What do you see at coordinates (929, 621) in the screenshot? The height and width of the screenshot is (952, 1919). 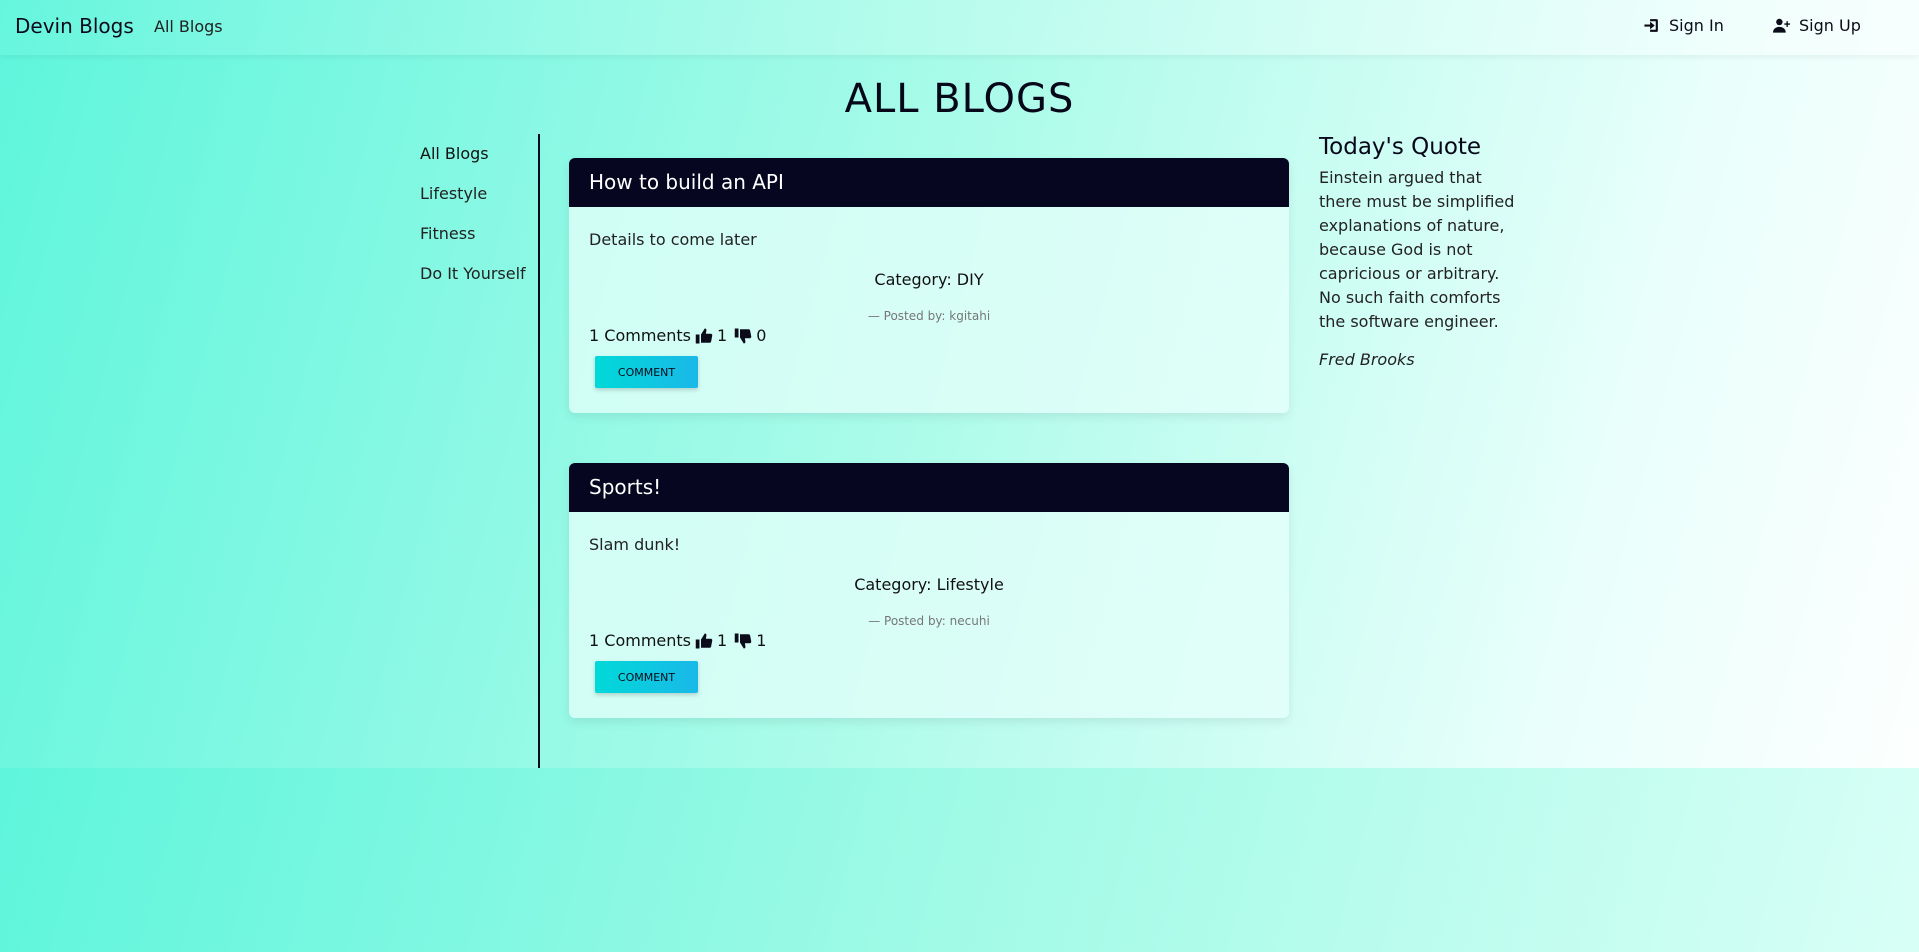 I see `post-author: — Posted by: necuhi` at bounding box center [929, 621].